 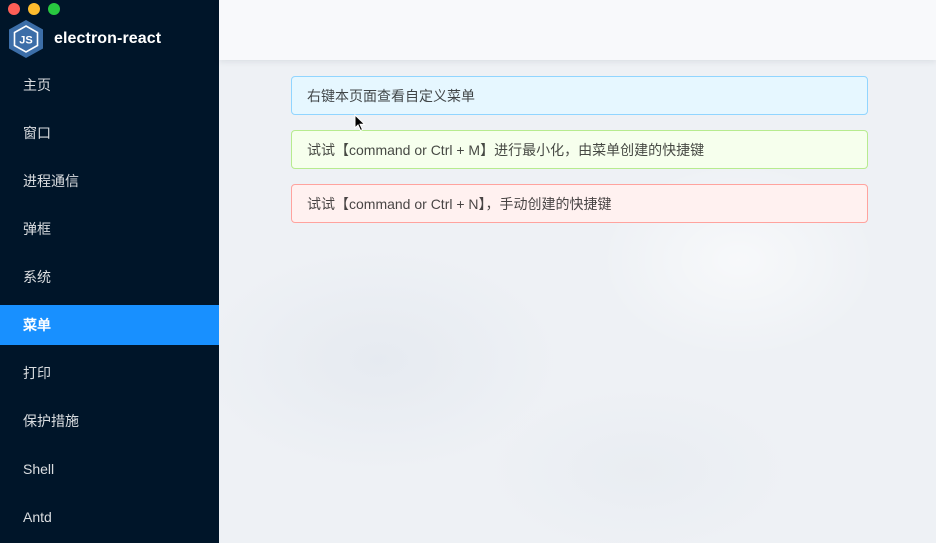 I want to click on info-alert: 右键本页面查看自定义菜单, so click(x=579, y=95).